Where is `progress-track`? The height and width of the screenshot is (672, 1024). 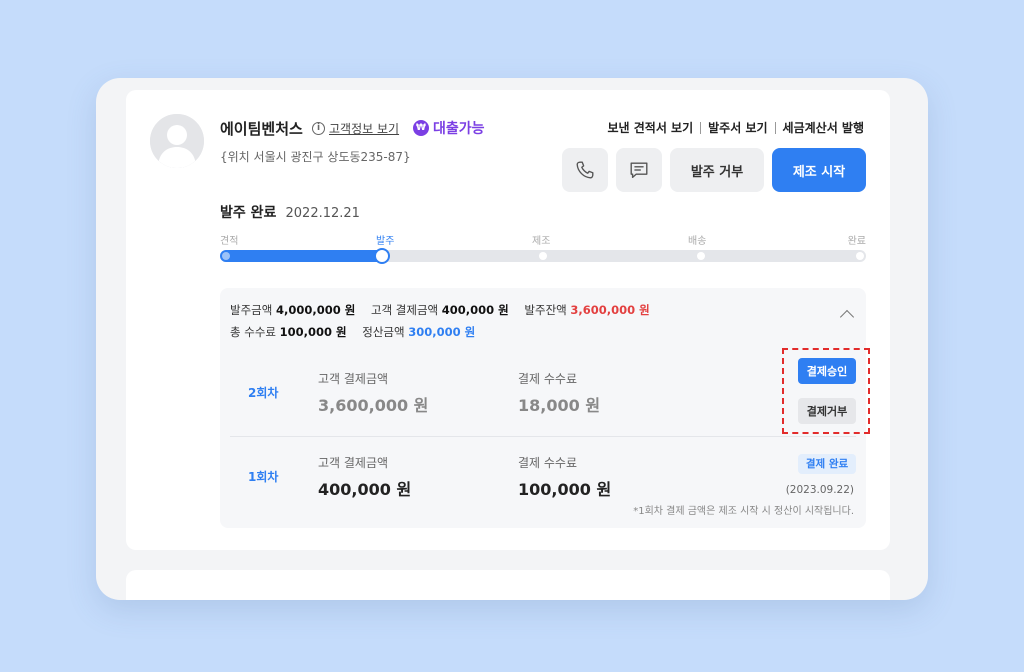 progress-track is located at coordinates (543, 256).